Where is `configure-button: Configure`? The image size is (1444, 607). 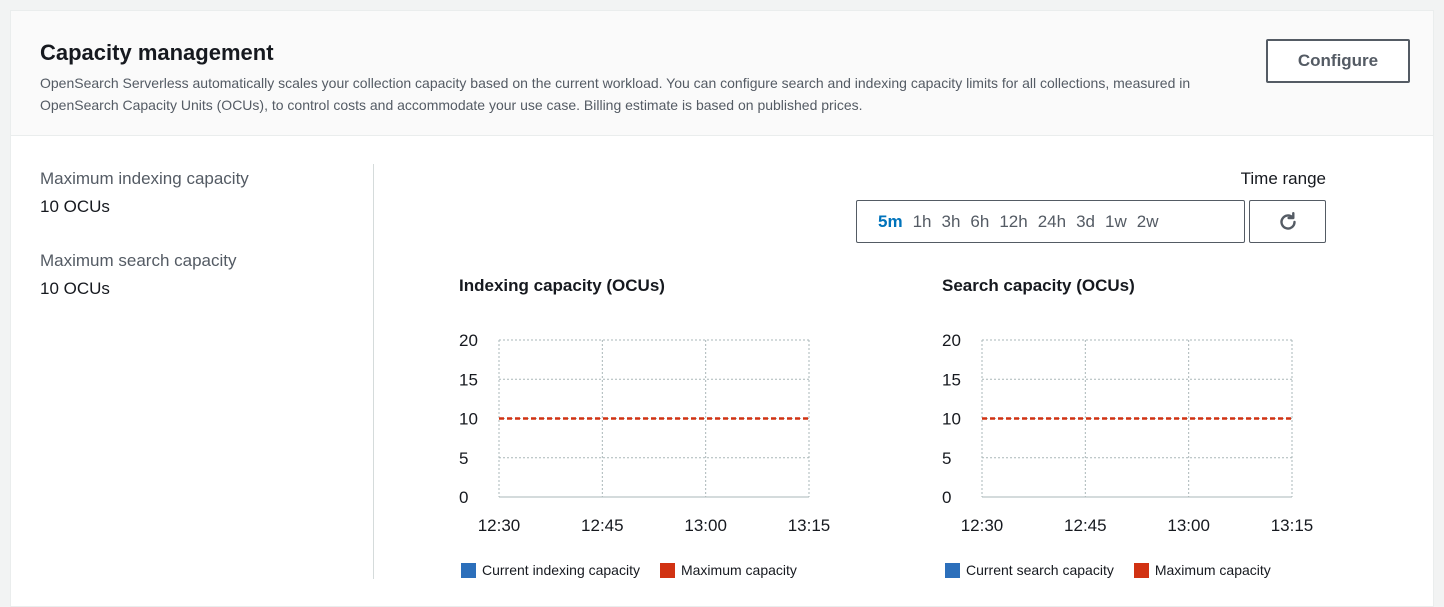
configure-button: Configure is located at coordinates (1338, 61).